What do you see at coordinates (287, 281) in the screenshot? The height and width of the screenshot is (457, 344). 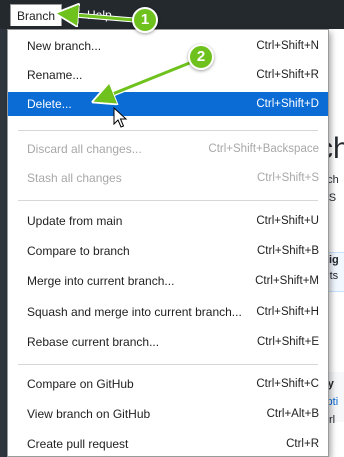 I see `menu-item-shortcut: Ctrl+Shift+M` at bounding box center [287, 281].